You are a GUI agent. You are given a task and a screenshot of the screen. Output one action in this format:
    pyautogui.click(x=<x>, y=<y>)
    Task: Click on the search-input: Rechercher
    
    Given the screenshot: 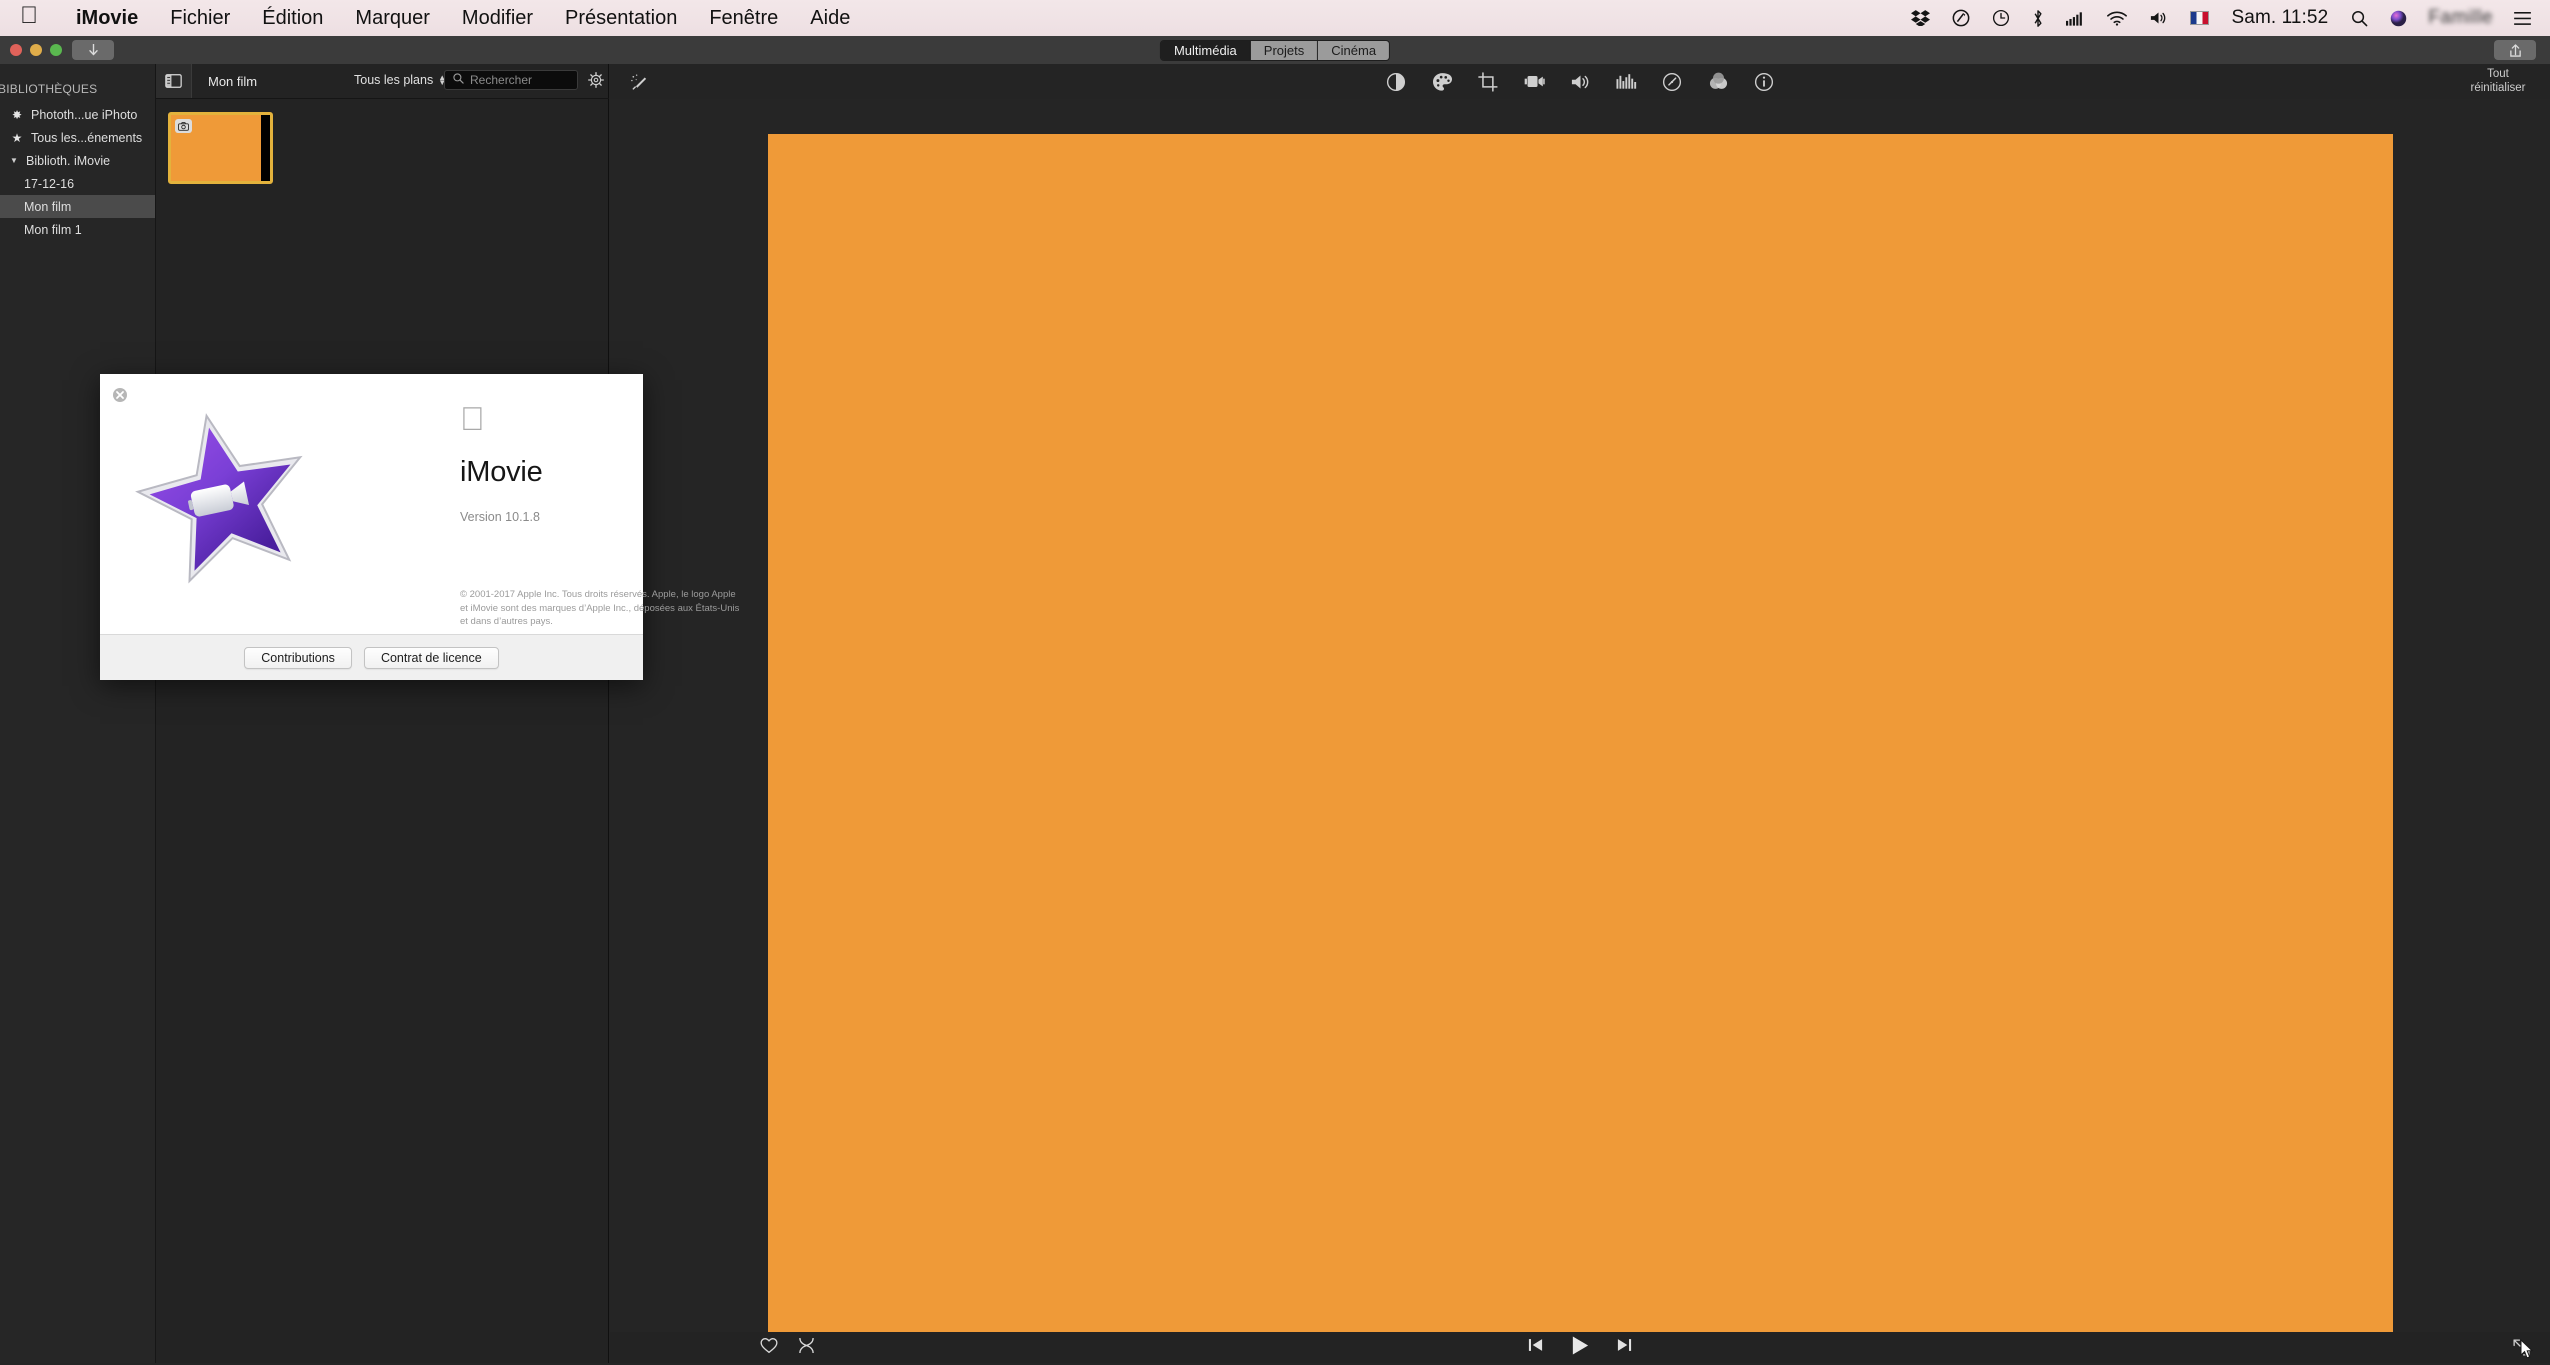 What is the action you would take?
    pyautogui.click(x=511, y=80)
    